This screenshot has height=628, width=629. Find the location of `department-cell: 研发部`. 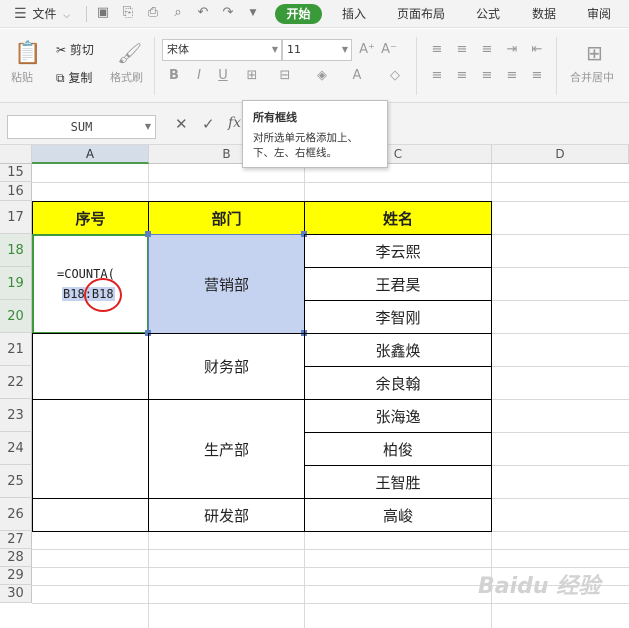

department-cell: 研发部 is located at coordinates (226, 515).